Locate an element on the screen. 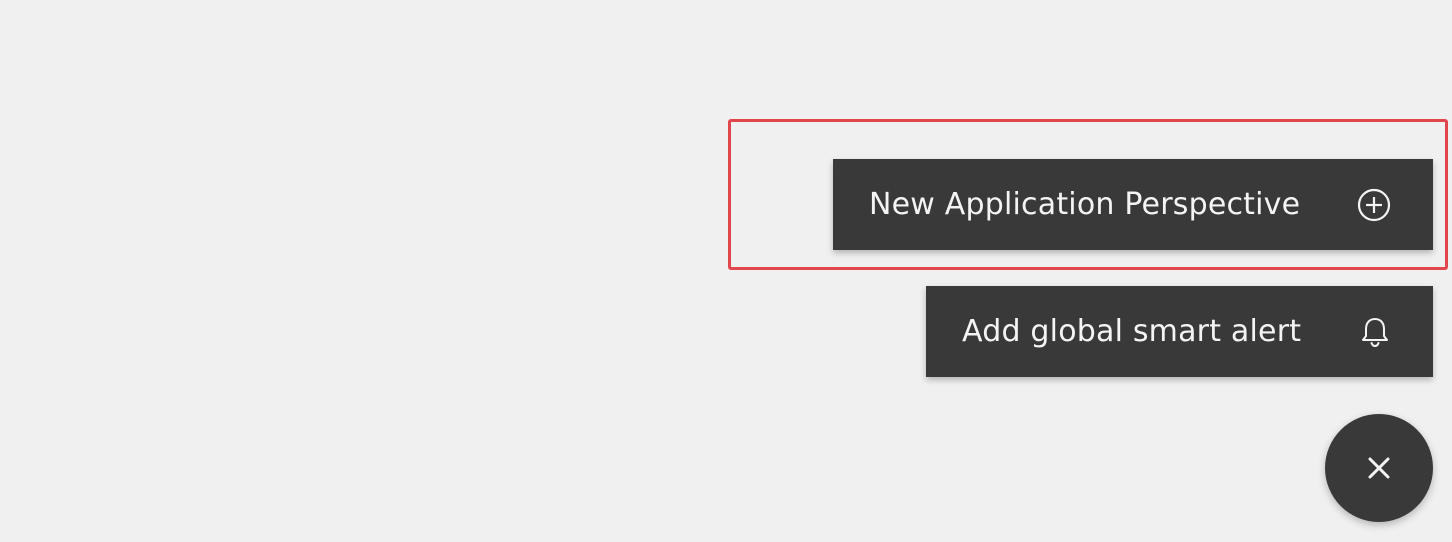 The image size is (1452, 542). new-application-perspective-button: New Application Perspective is located at coordinates (1133, 204).